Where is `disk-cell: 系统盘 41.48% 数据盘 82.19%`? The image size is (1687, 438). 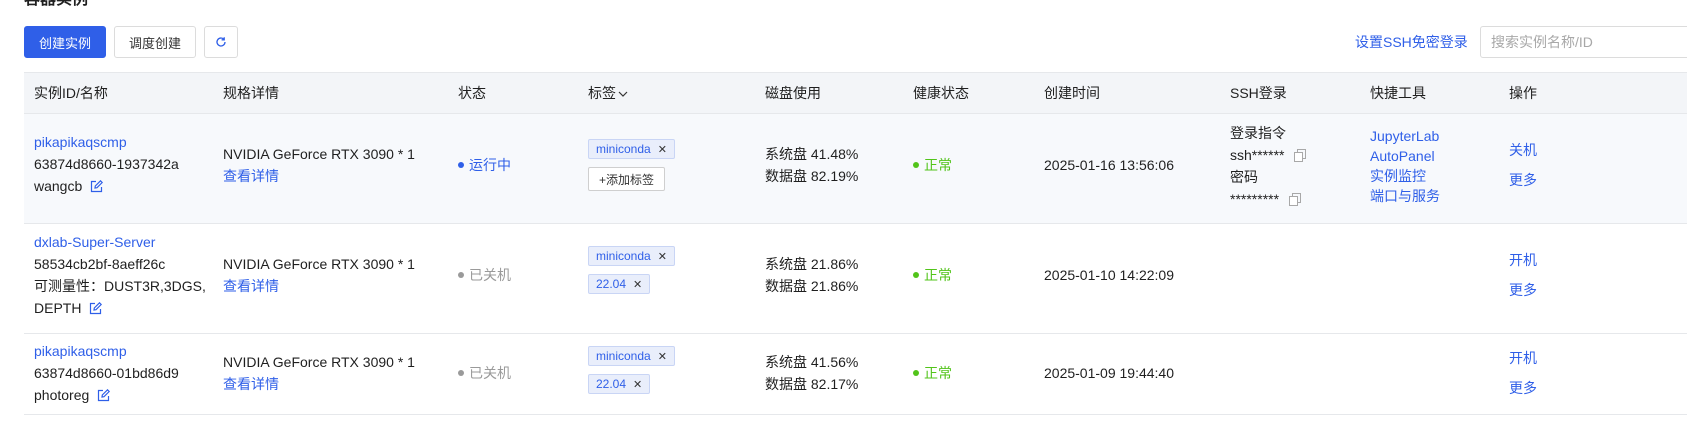 disk-cell: 系统盘 41.48% 数据盘 82.19% is located at coordinates (811, 165).